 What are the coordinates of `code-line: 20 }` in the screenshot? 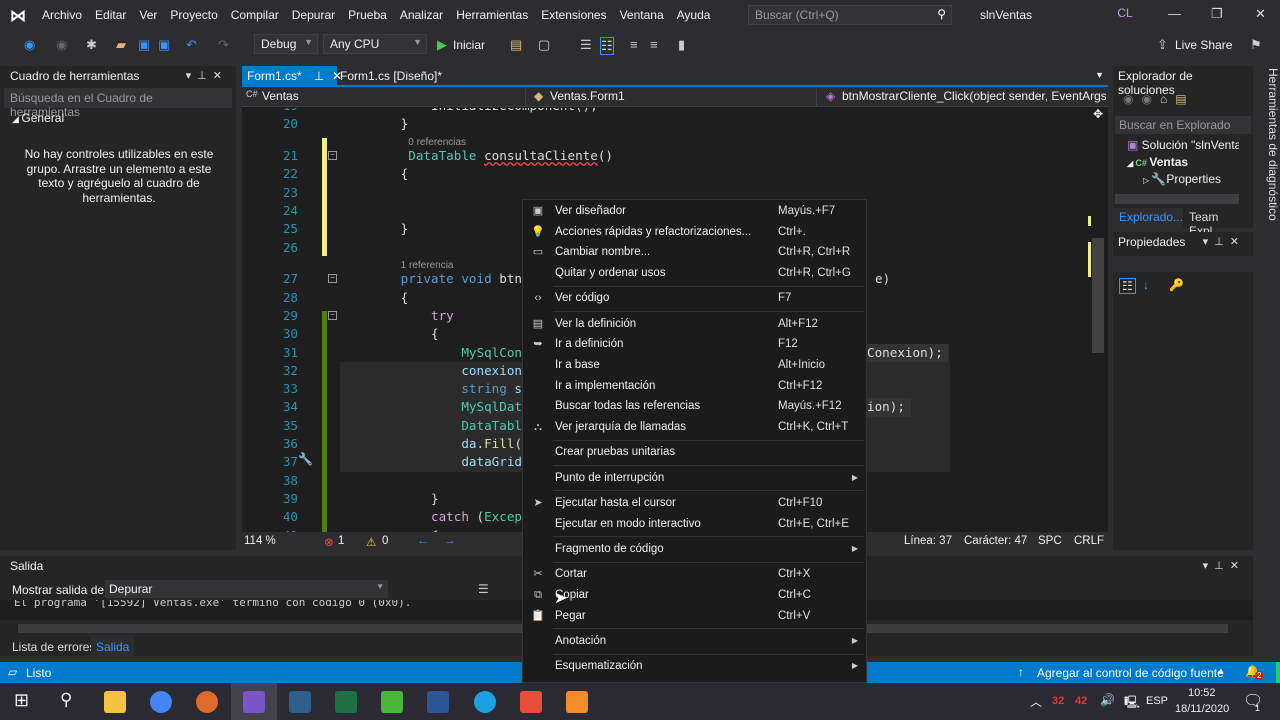 It's located at (665, 124).